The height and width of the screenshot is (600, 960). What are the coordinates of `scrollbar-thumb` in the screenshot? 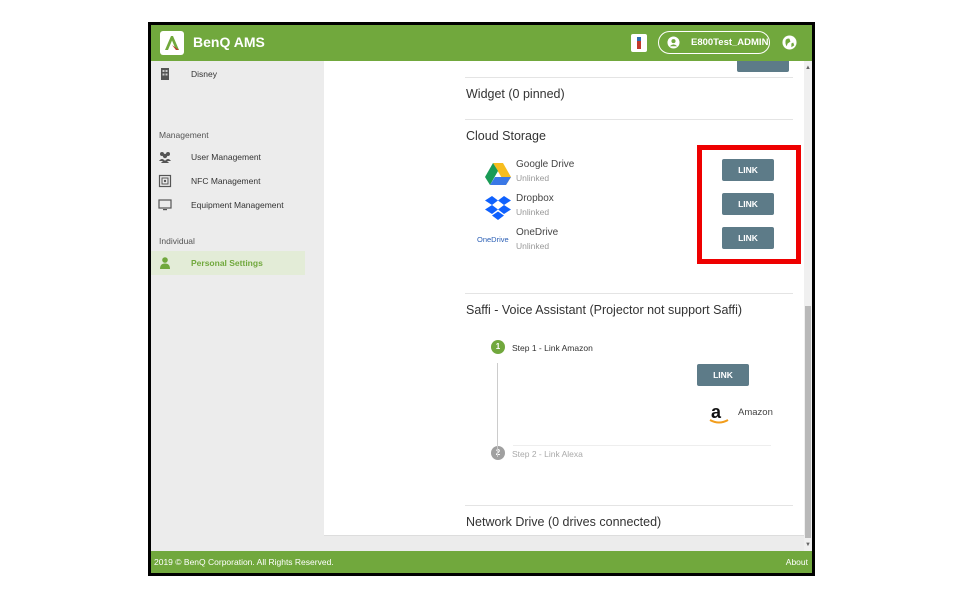 It's located at (808, 422).